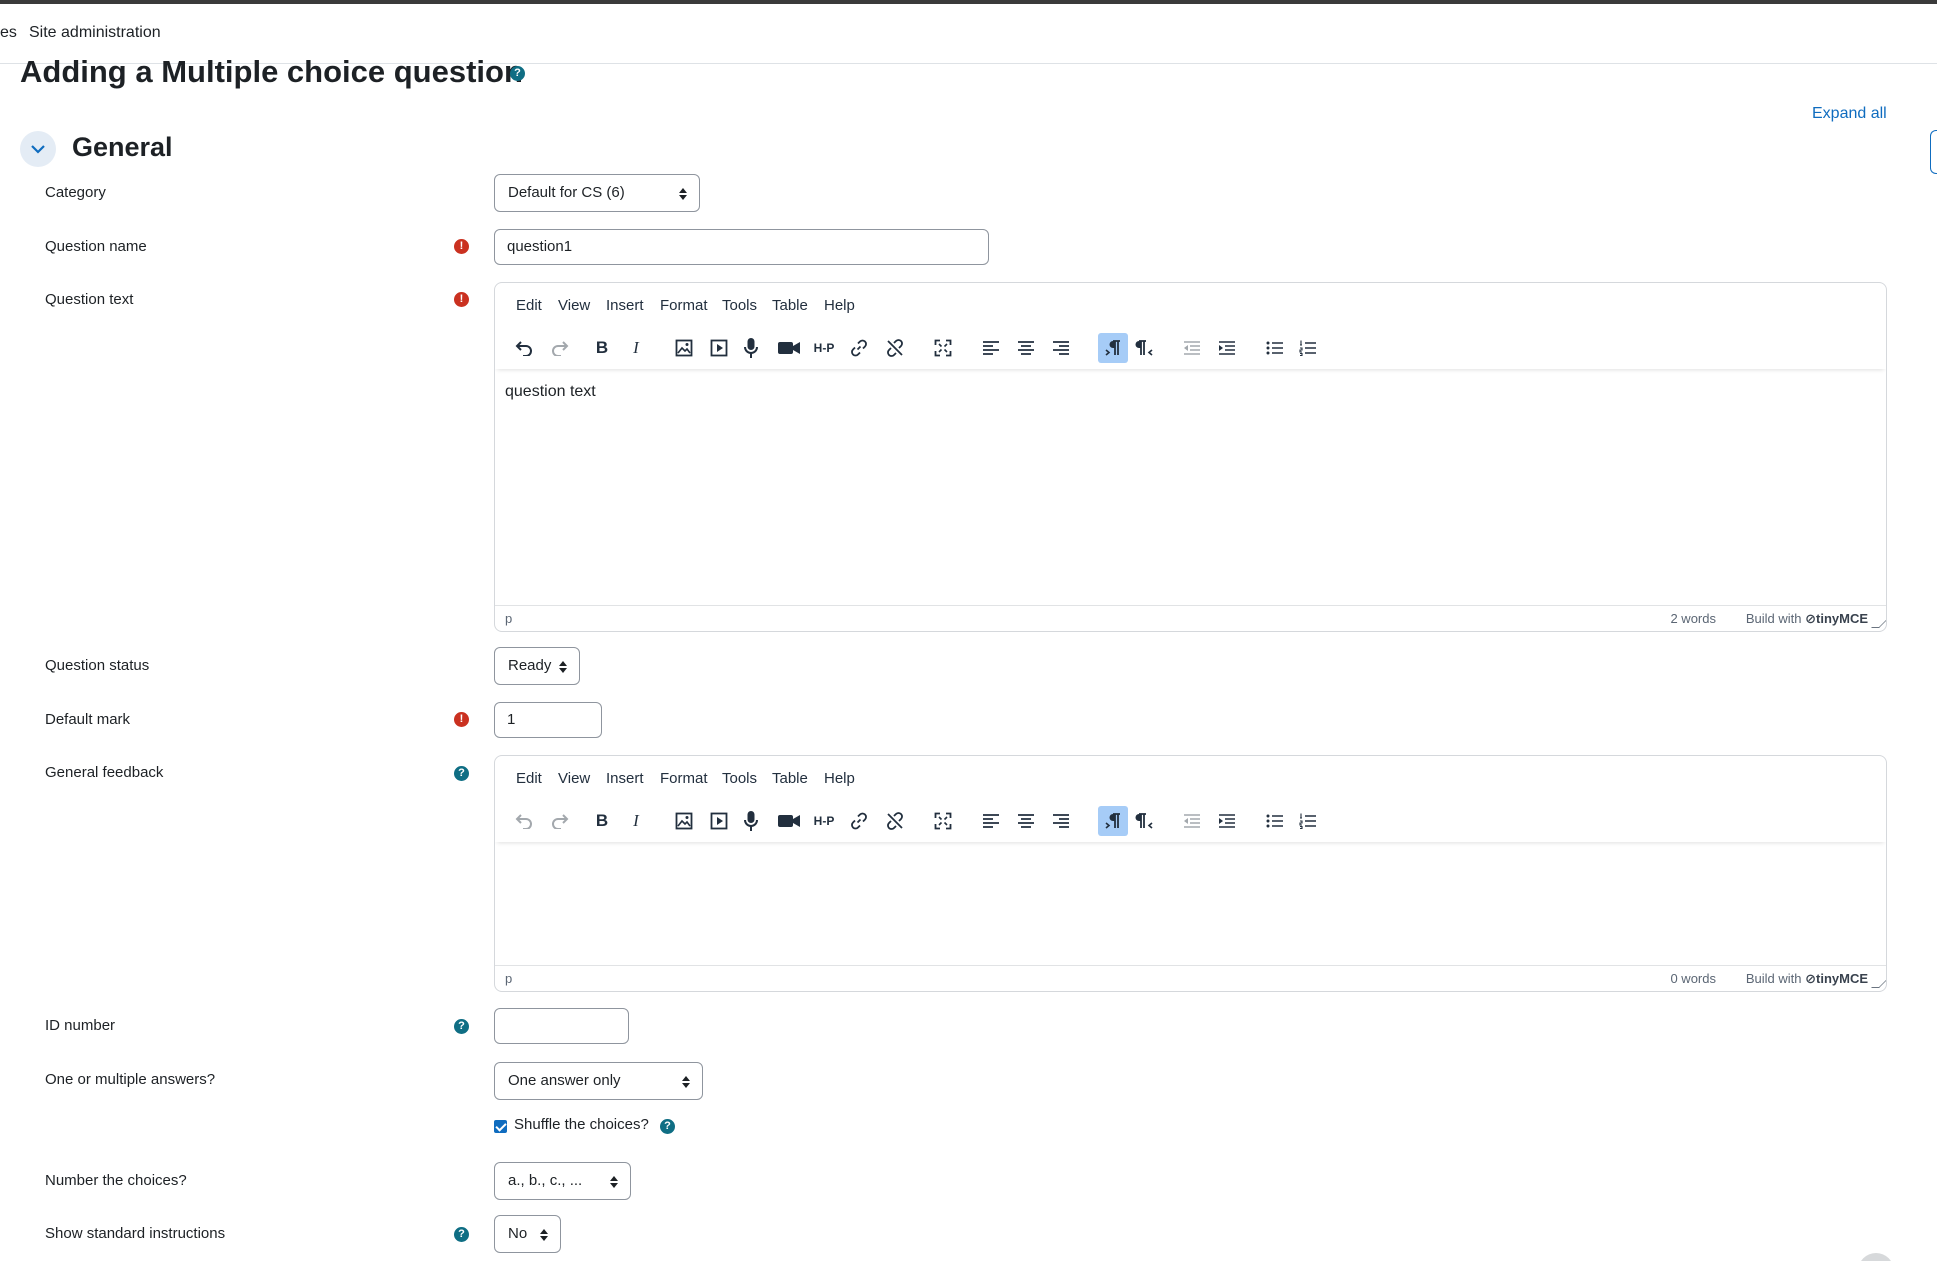  What do you see at coordinates (135, 1233) in the screenshot?
I see `show-instructions-label: Show standard instructions` at bounding box center [135, 1233].